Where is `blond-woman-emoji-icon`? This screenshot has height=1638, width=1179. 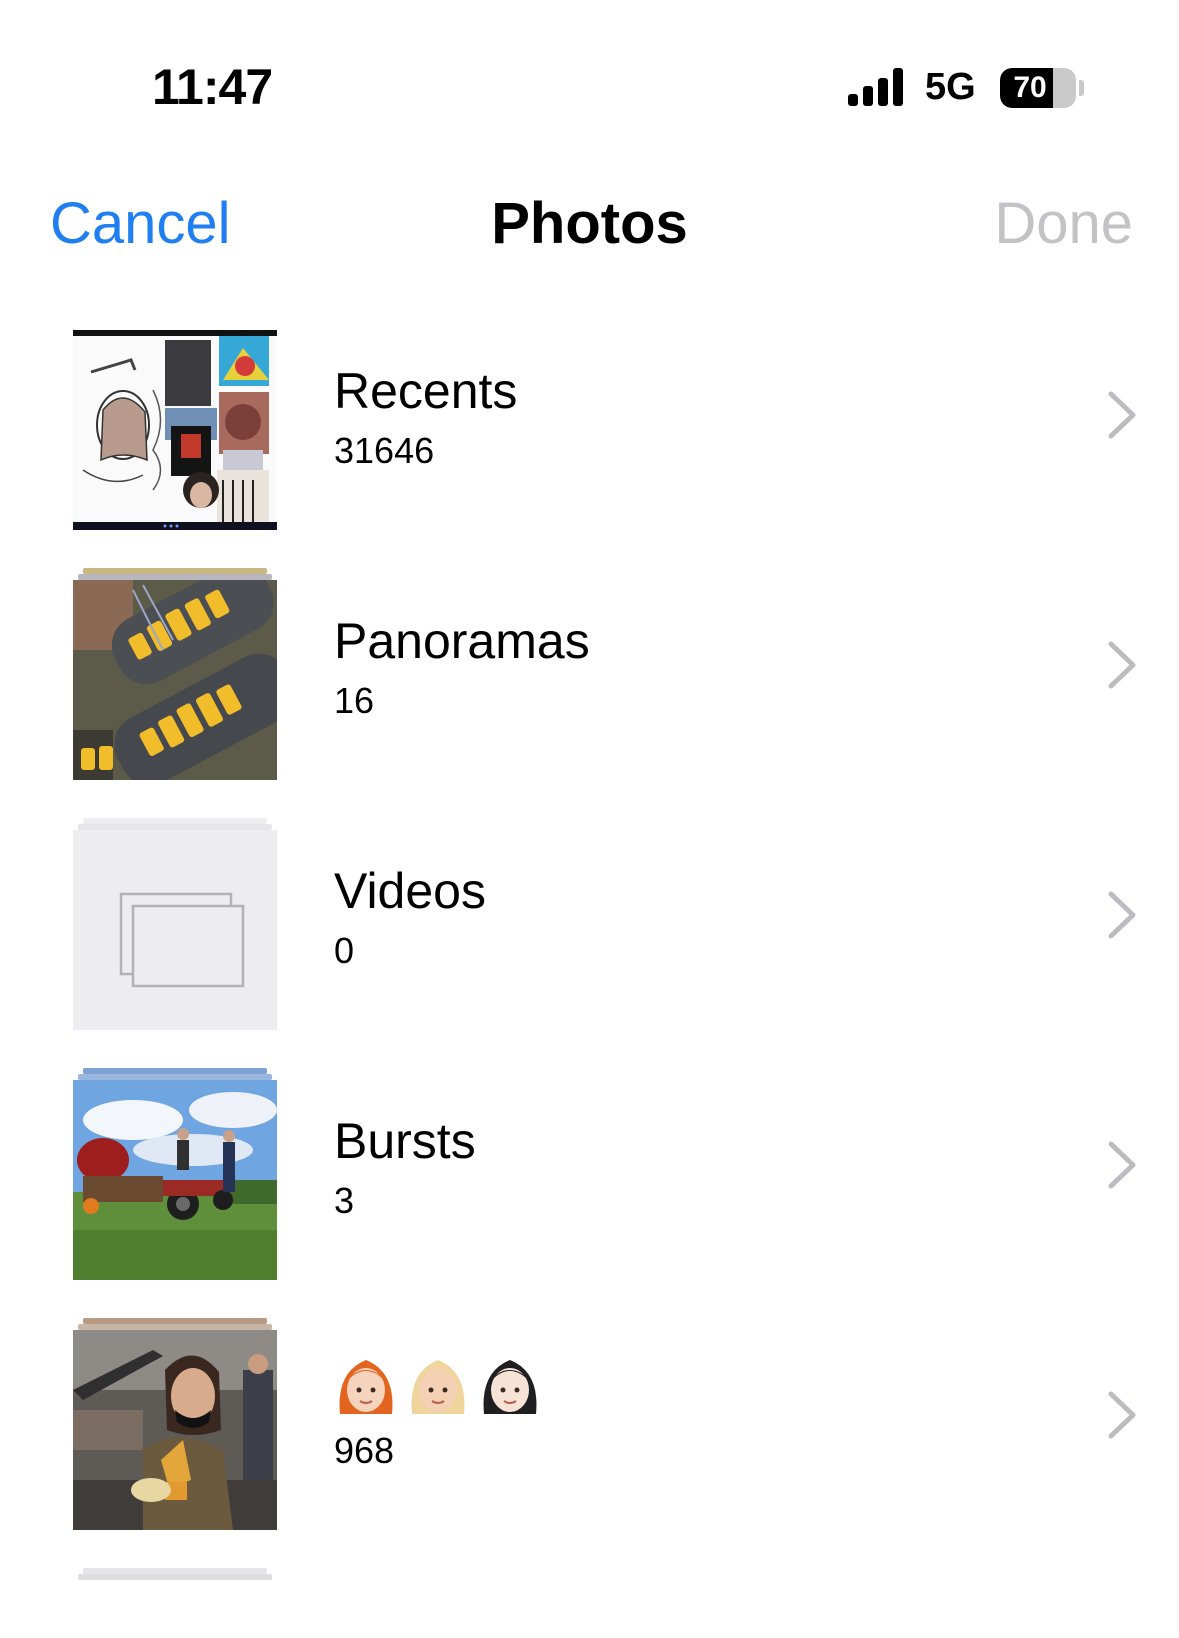
blond-woman-emoji-icon is located at coordinates (438, 1387).